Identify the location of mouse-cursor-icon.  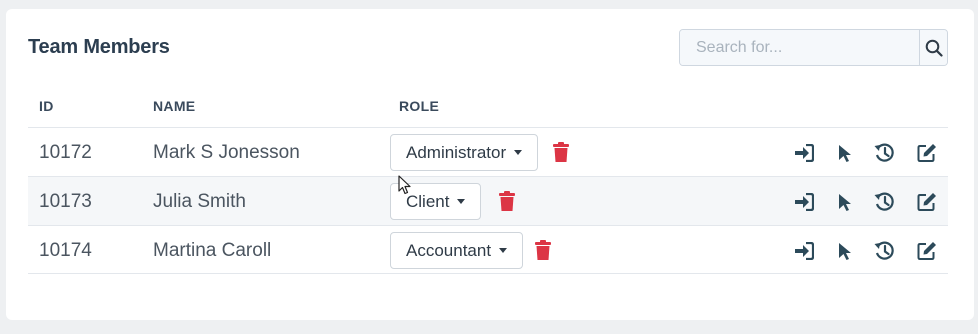
(404, 185).